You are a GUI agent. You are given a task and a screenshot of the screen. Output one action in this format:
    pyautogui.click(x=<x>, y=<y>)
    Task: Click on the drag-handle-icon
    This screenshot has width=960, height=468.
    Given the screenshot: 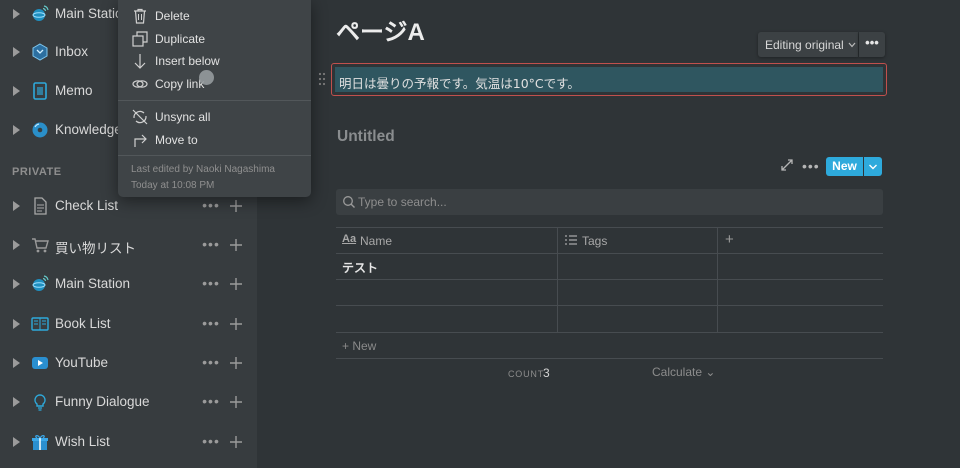 What is the action you would take?
    pyautogui.click(x=323, y=79)
    